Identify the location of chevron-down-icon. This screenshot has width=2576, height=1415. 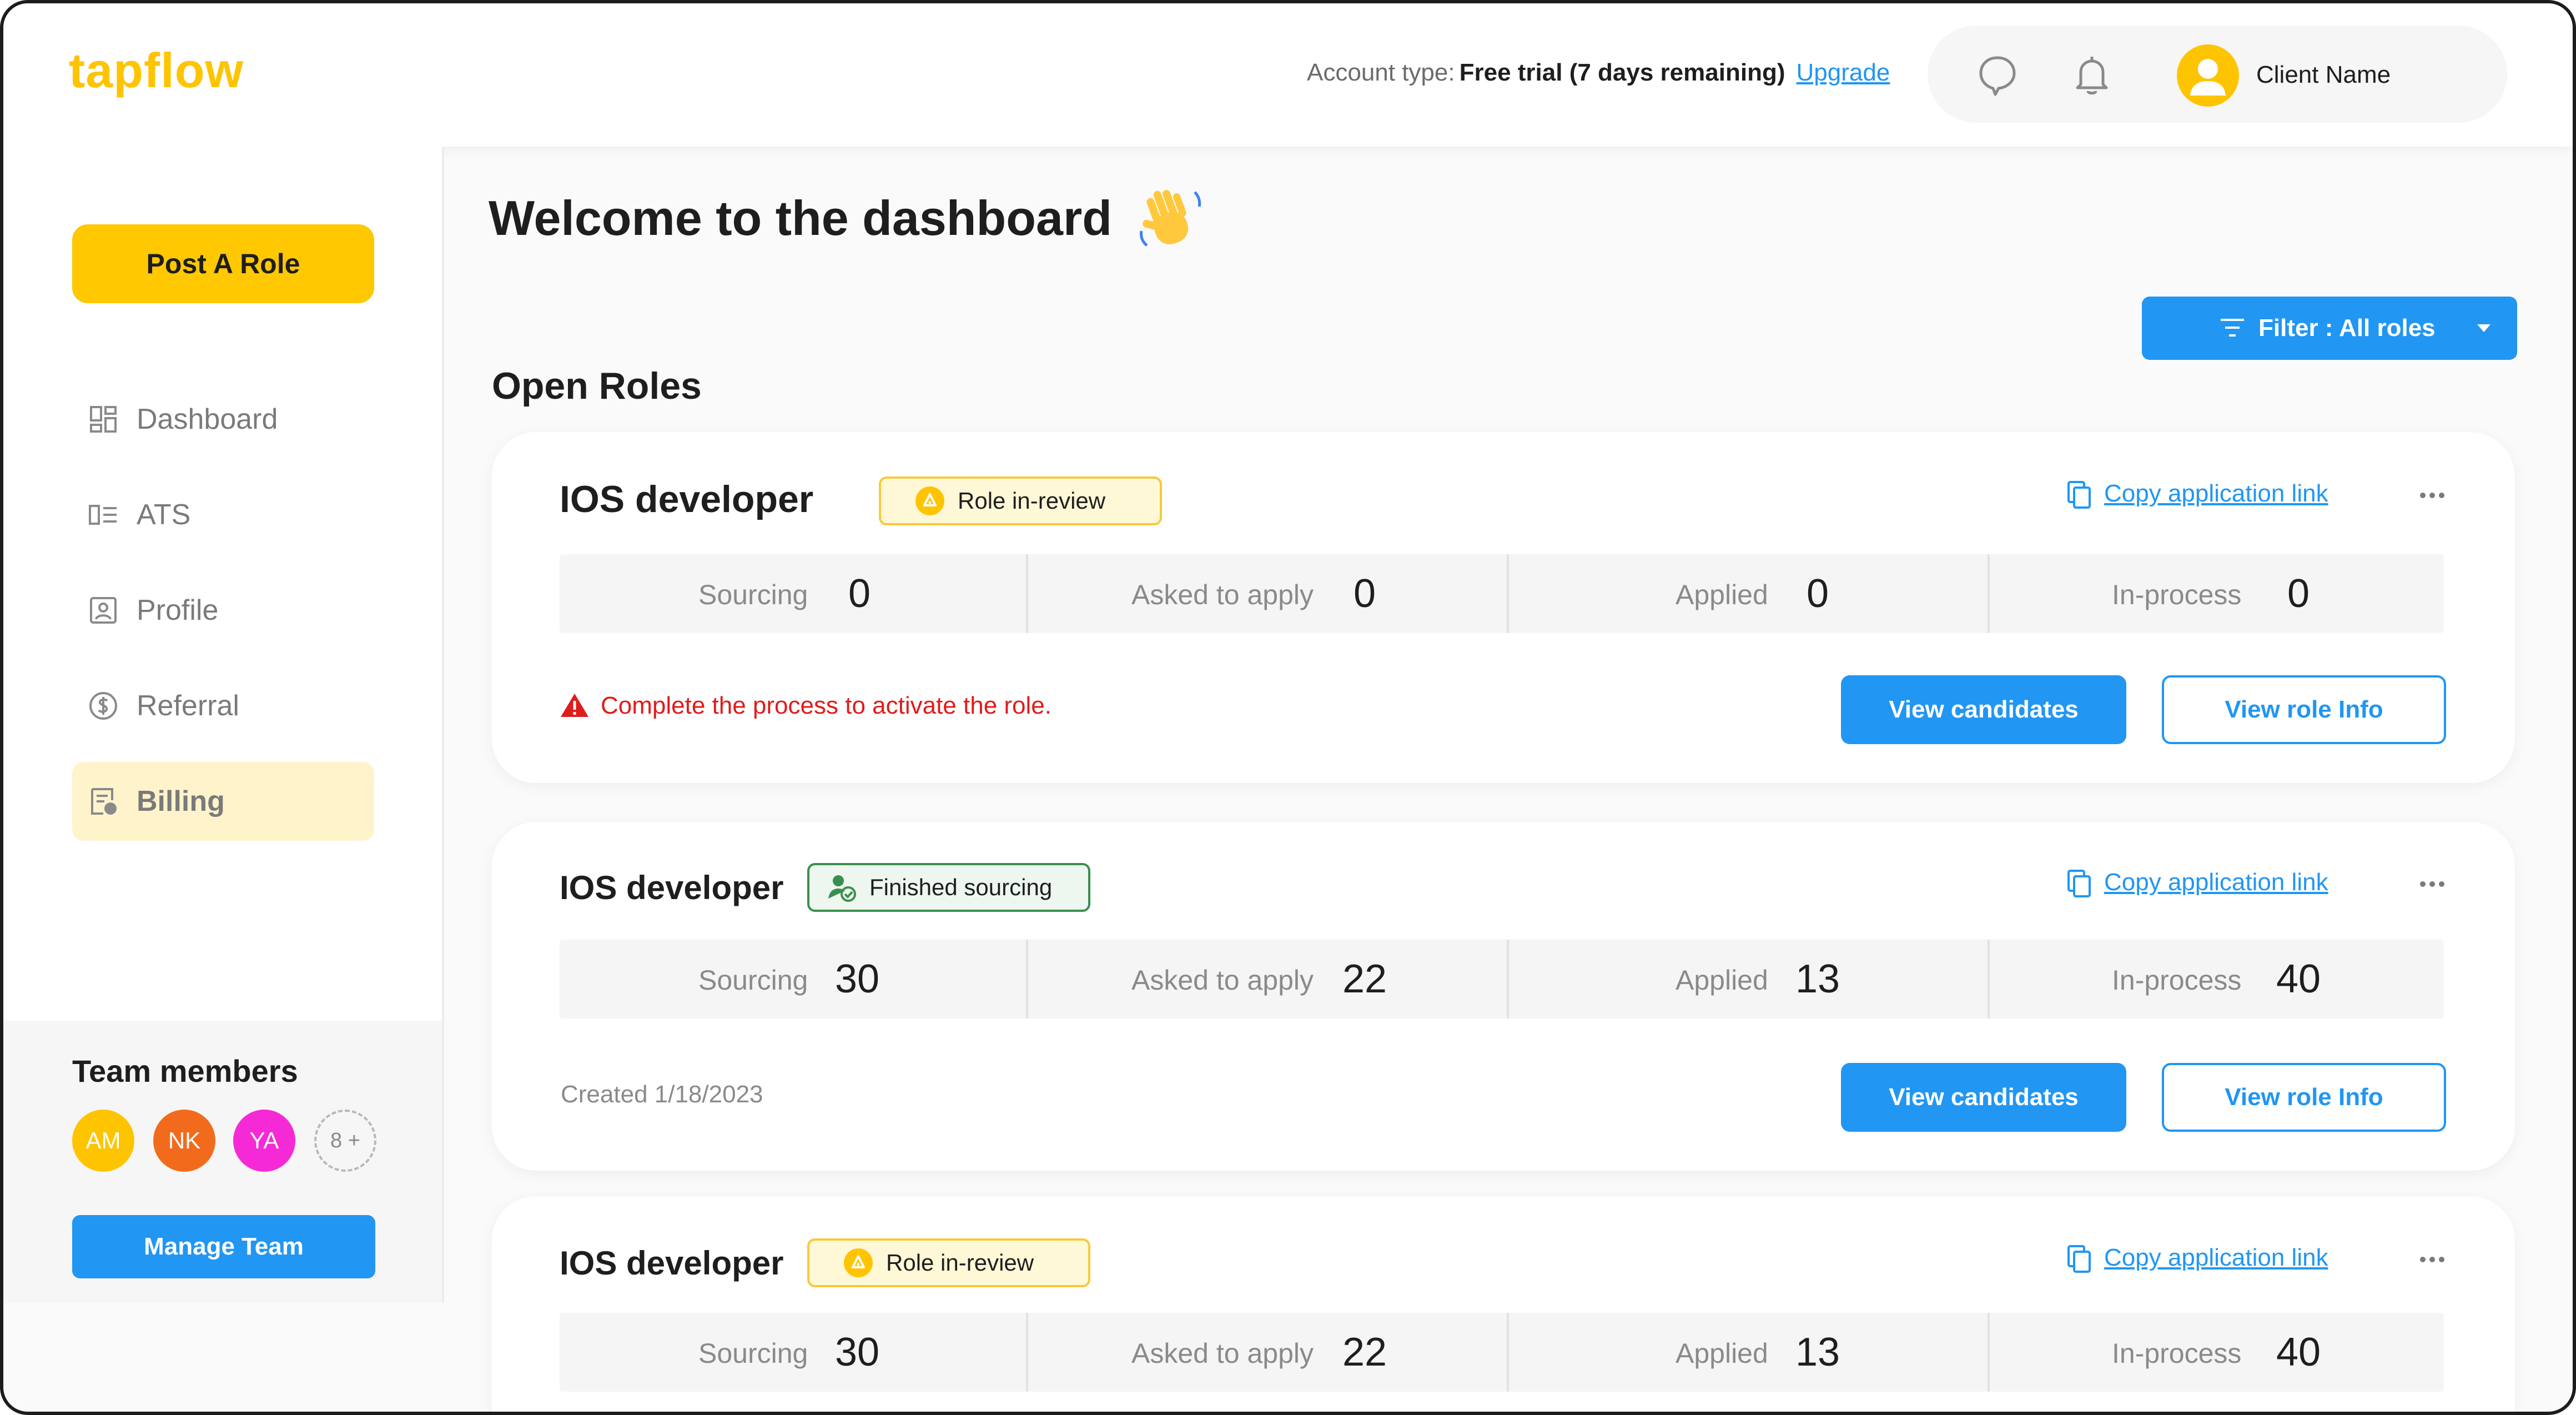
(2484, 328).